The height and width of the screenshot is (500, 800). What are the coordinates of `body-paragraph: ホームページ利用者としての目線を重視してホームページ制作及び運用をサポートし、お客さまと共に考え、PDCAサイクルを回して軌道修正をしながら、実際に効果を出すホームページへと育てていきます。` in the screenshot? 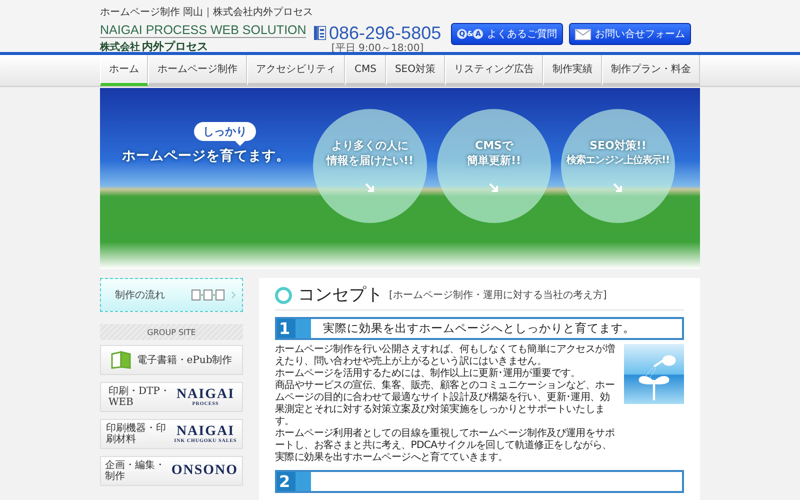 It's located at (445, 446).